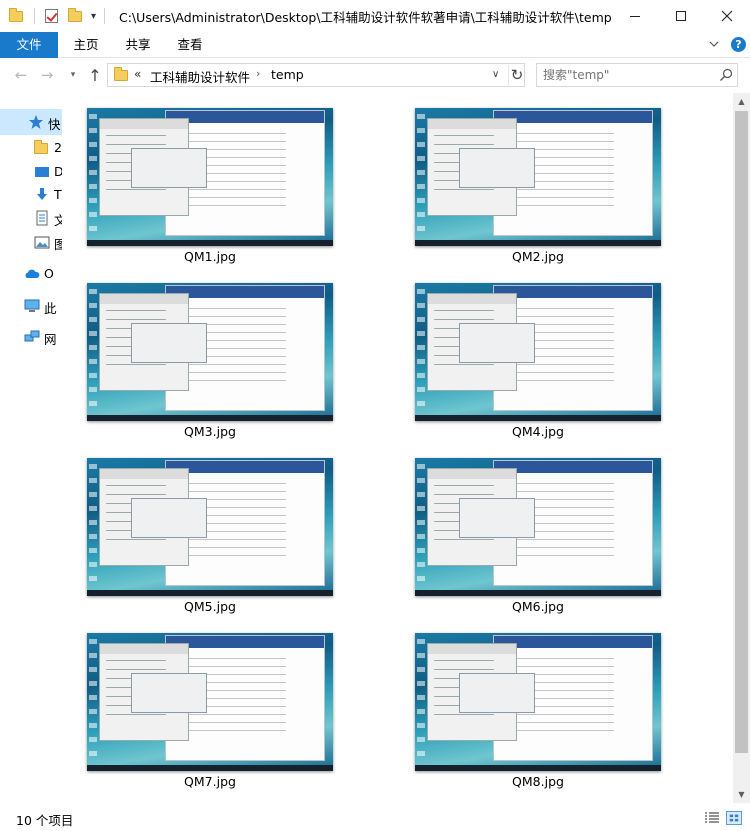 Image resolution: width=750 pixels, height=831 pixels. What do you see at coordinates (75, 15) in the screenshot?
I see `new-folder-icon` at bounding box center [75, 15].